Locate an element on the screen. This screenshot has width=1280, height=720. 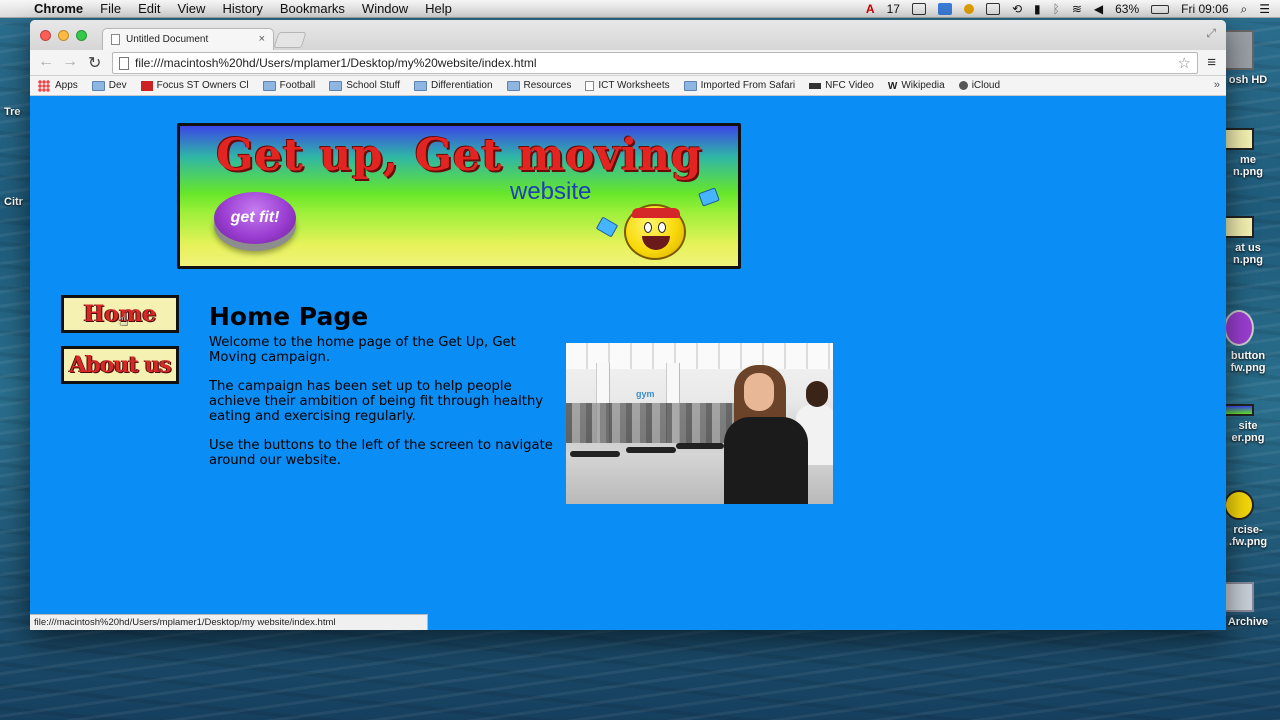
gym-logo-text: gym is located at coordinates (645, 394).